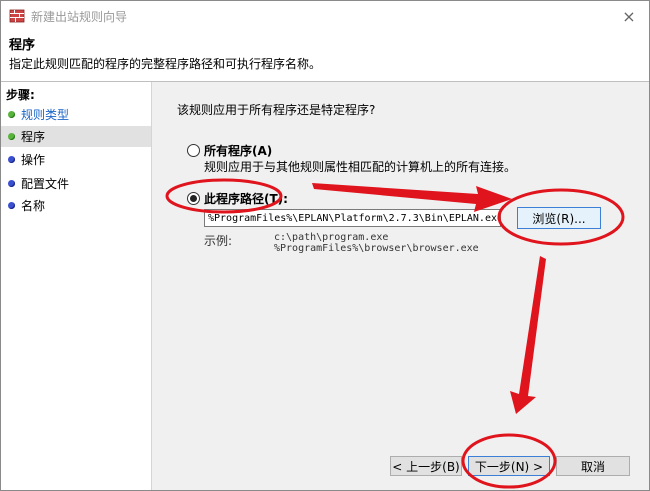 Image resolution: width=650 pixels, height=491 pixels. Describe the element at coordinates (593, 466) in the screenshot. I see `cancel-button: 取消` at that location.